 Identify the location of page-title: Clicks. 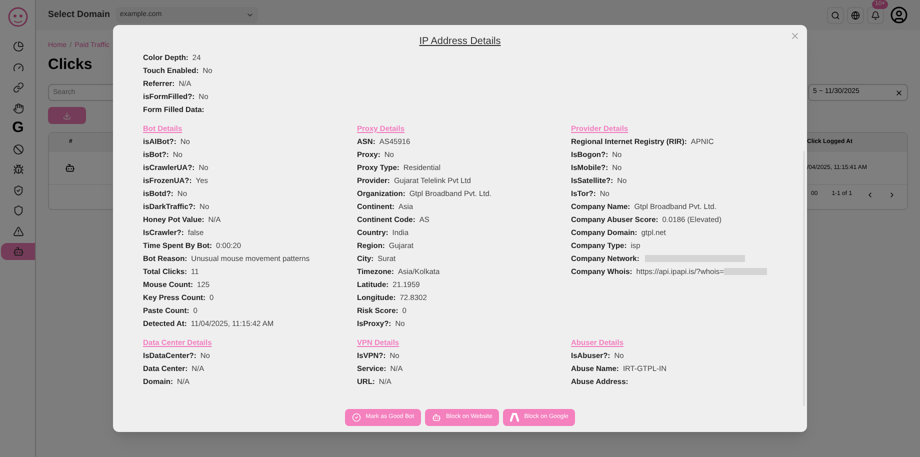
(70, 64).